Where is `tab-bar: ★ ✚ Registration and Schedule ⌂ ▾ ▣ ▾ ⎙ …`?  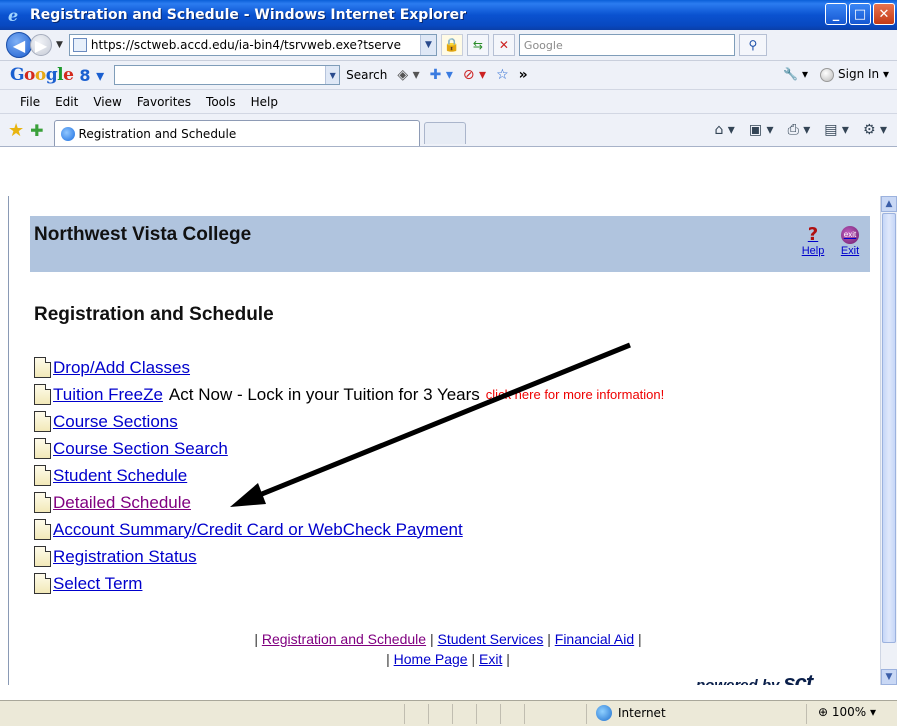
tab-bar: ★ ✚ Registration and Schedule ⌂ ▾ ▣ ▾ ⎙ … is located at coordinates (448, 130).